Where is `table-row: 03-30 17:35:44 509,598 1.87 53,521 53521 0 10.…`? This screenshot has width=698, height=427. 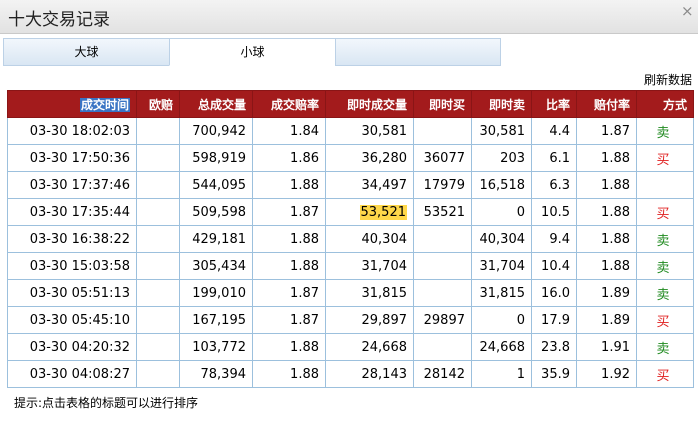 table-row: 03-30 17:35:44 509,598 1.87 53,521 53521 0 10.… is located at coordinates (350, 212).